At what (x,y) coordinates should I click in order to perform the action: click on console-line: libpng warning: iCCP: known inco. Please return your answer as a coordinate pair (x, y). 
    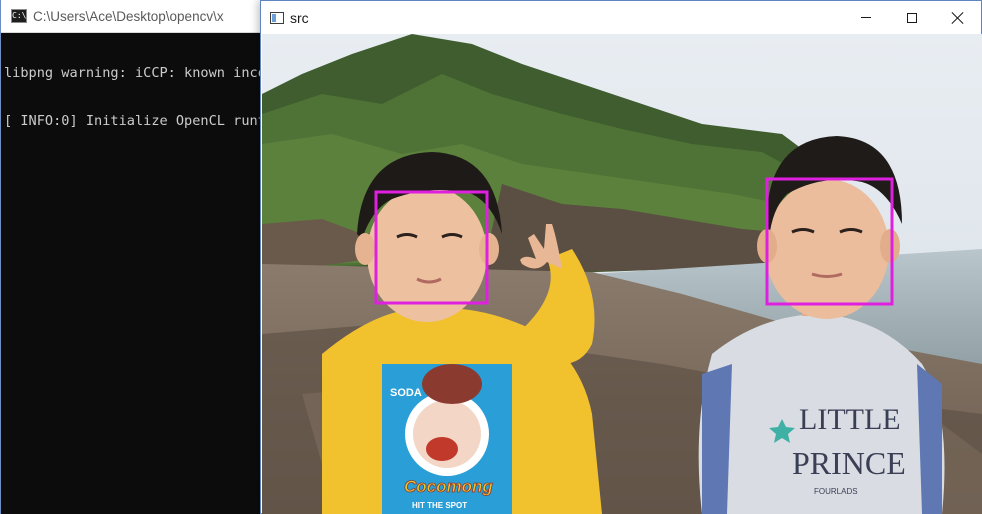
    Looking at the image, I should click on (132, 73).